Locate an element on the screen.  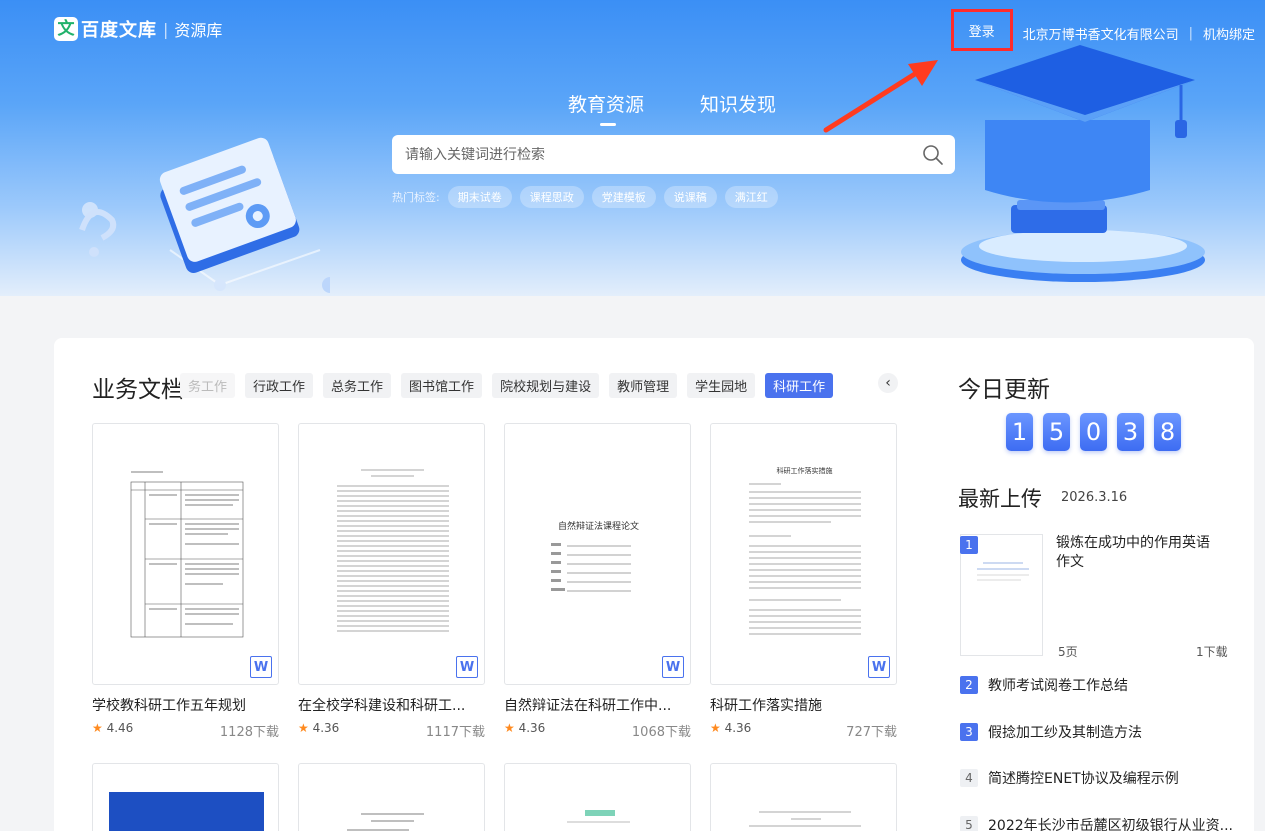
hot-tag: 期末试卷 is located at coordinates (479, 197).